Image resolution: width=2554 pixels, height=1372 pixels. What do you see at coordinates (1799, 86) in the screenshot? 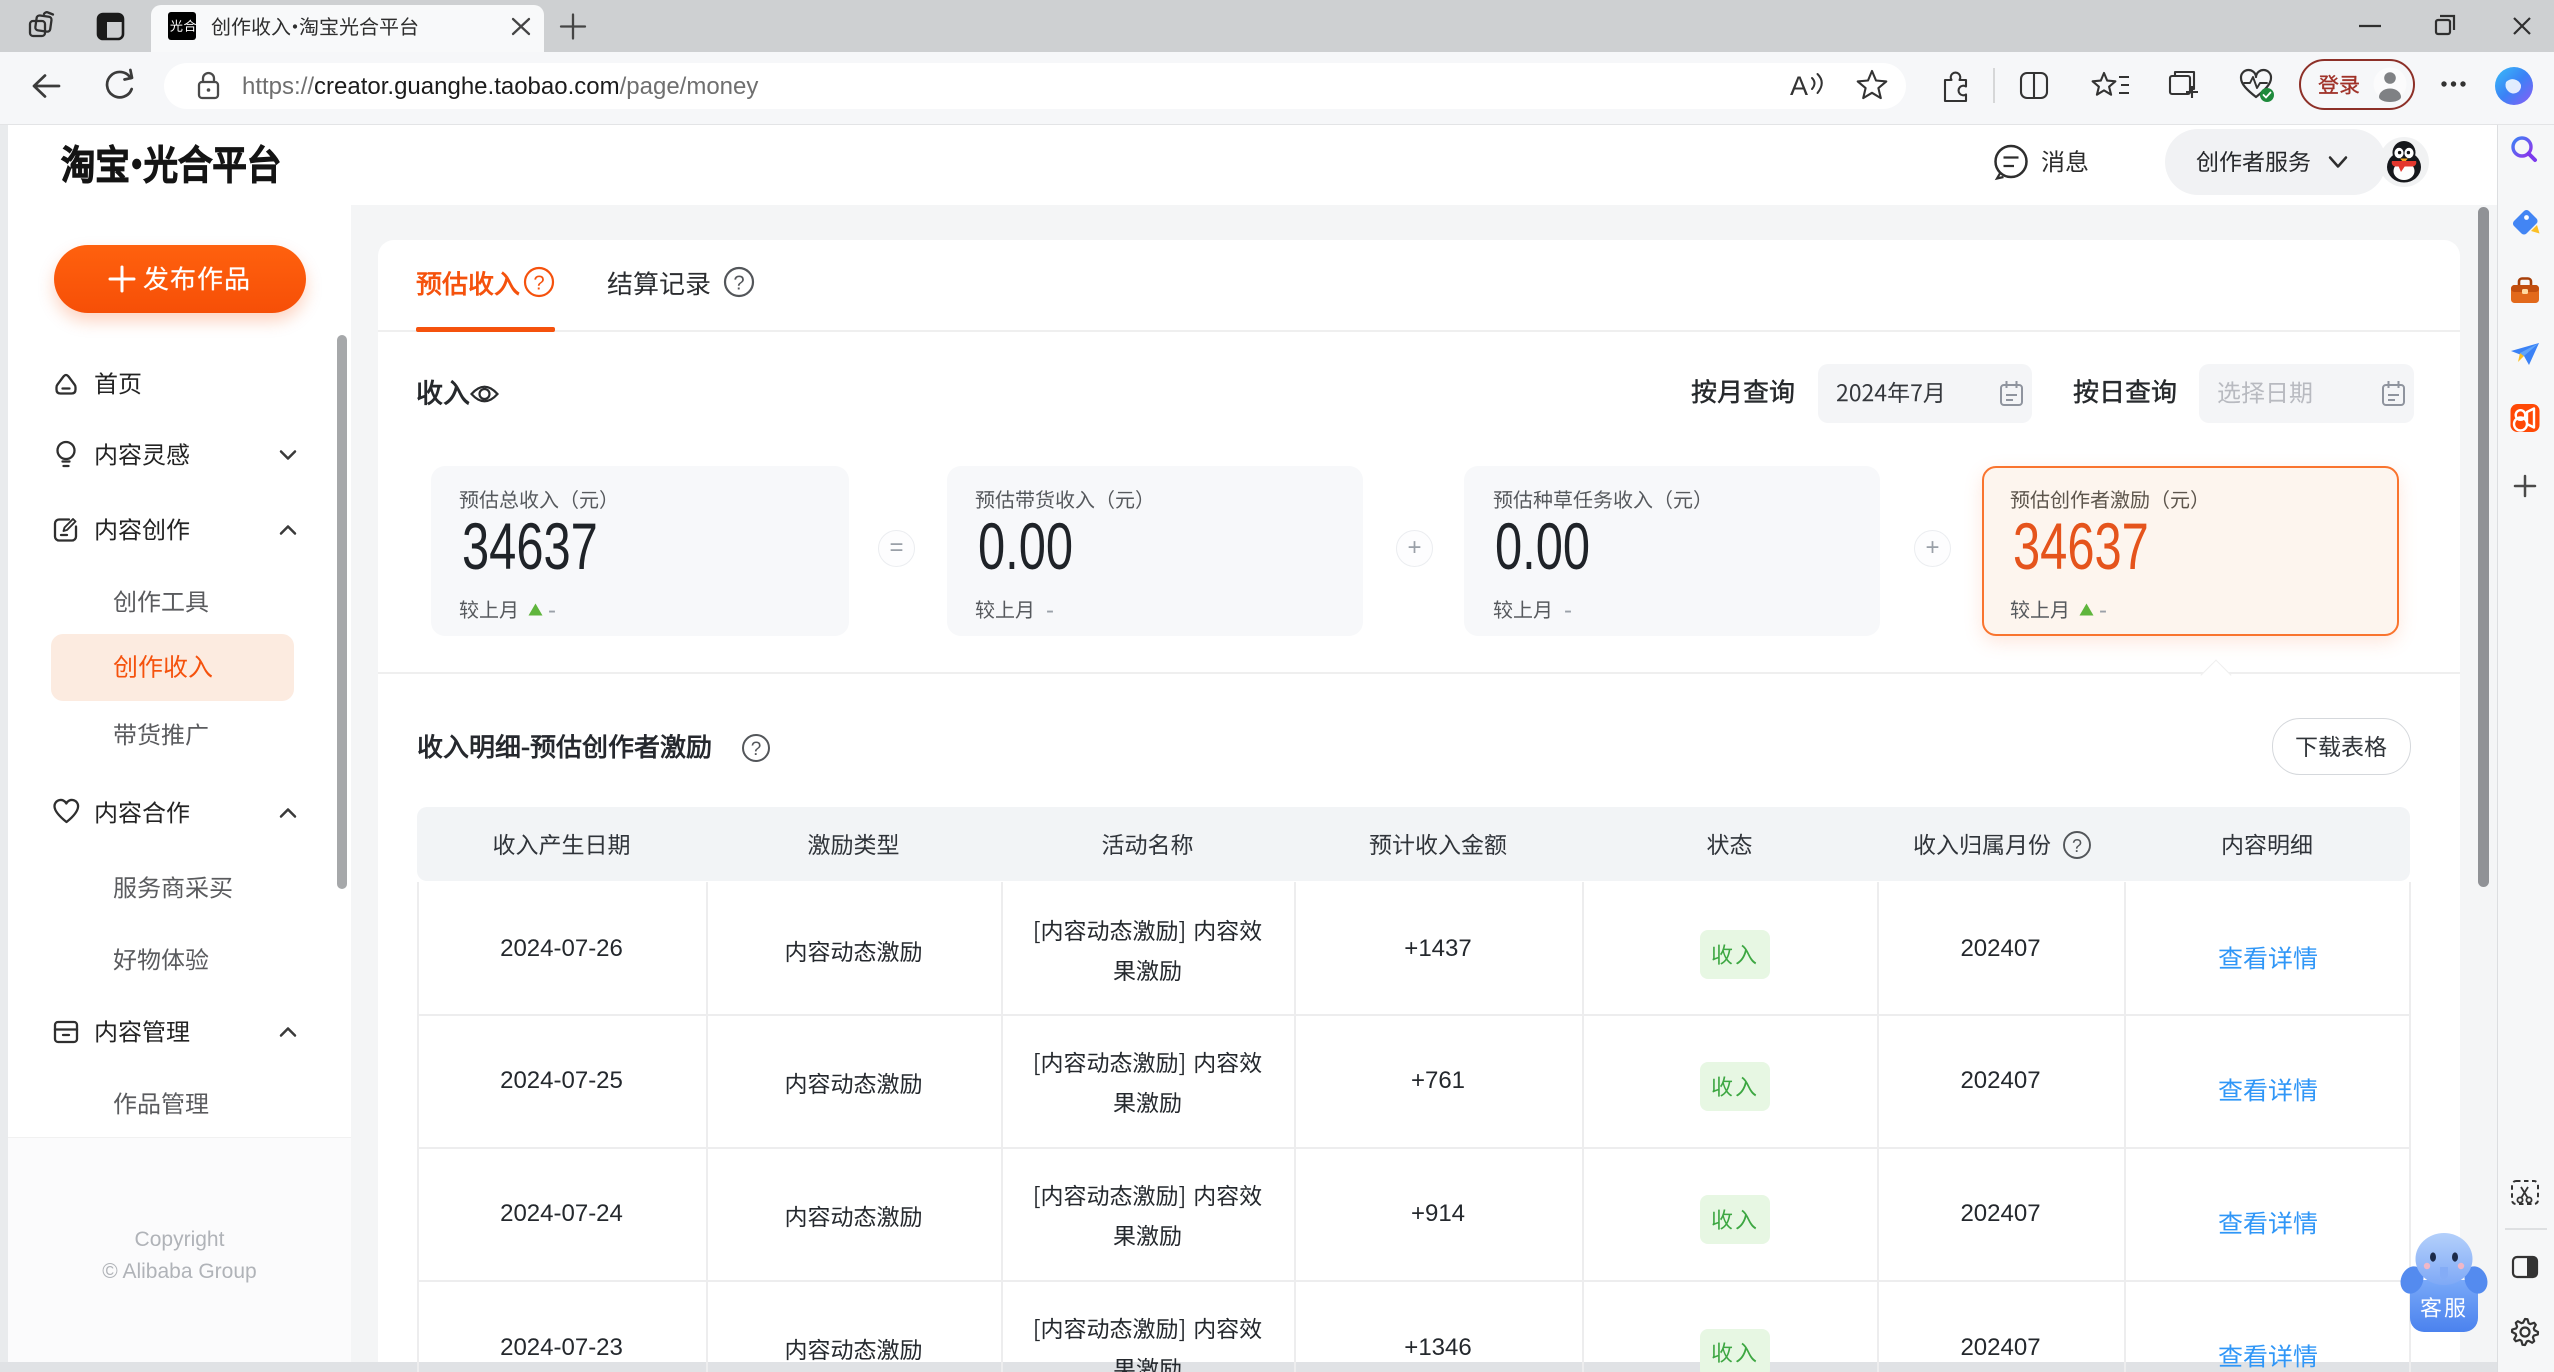
I see `svg-text: A` at bounding box center [1799, 86].